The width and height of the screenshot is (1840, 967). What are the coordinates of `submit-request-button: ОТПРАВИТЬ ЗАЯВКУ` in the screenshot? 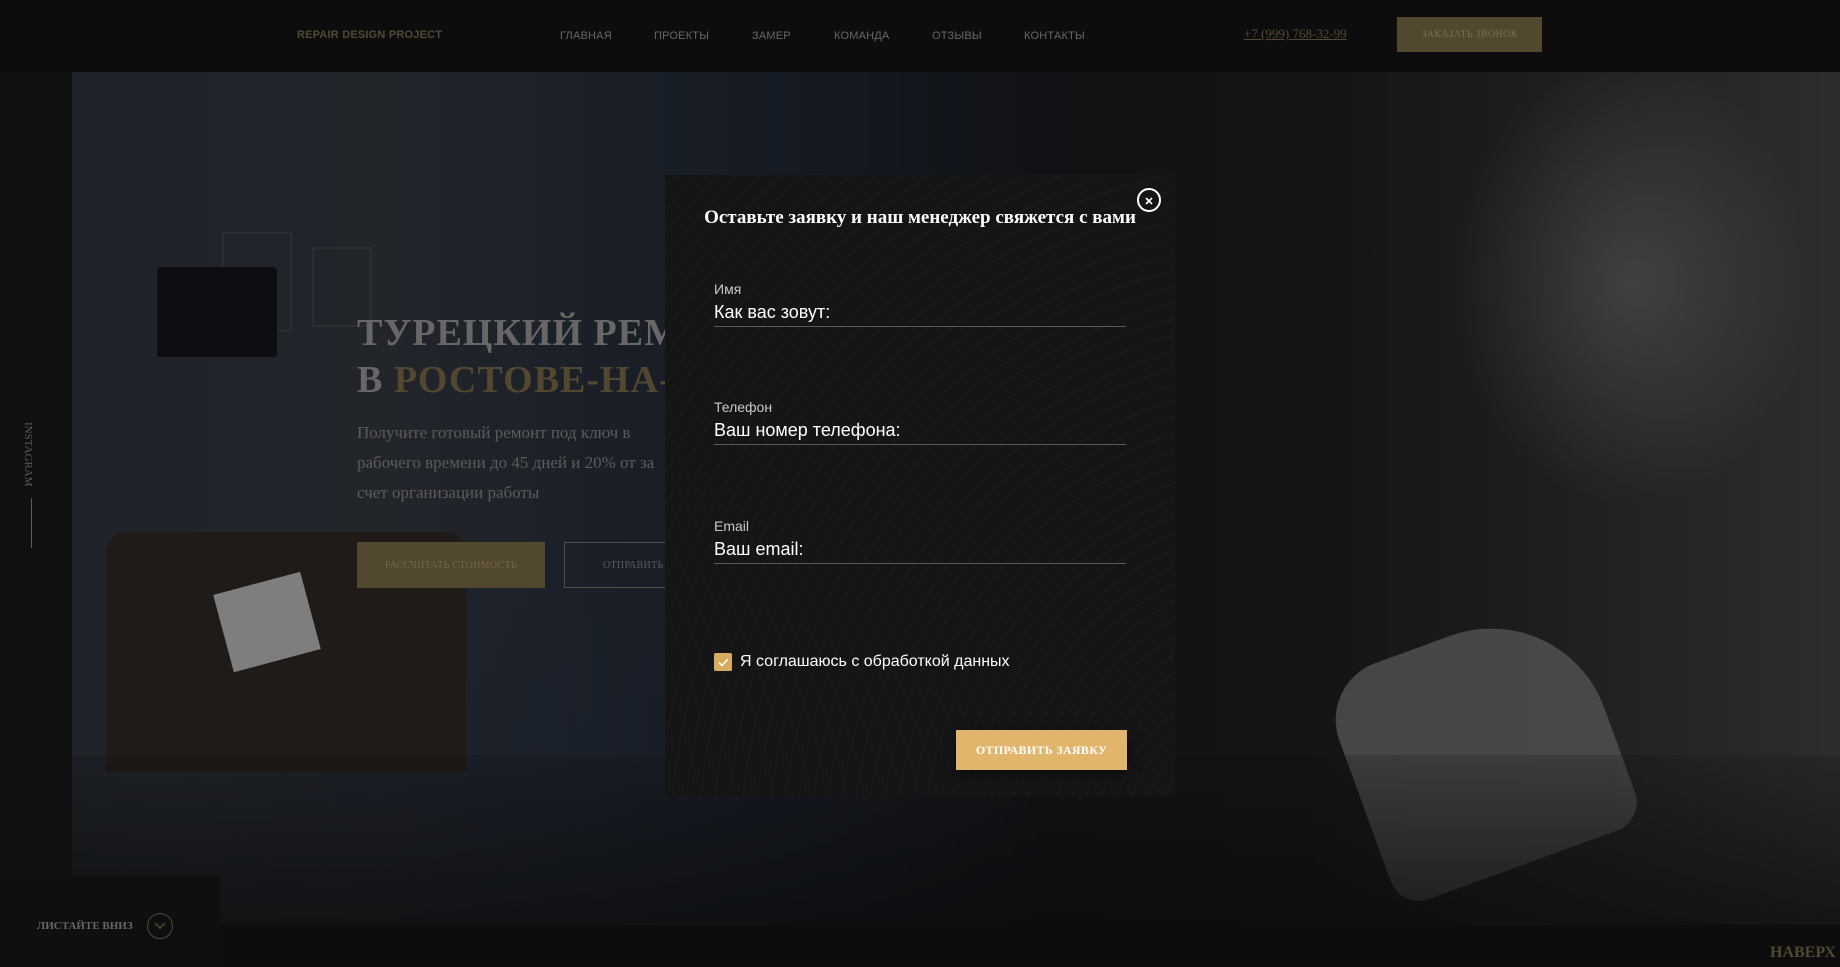 It's located at (1041, 750).